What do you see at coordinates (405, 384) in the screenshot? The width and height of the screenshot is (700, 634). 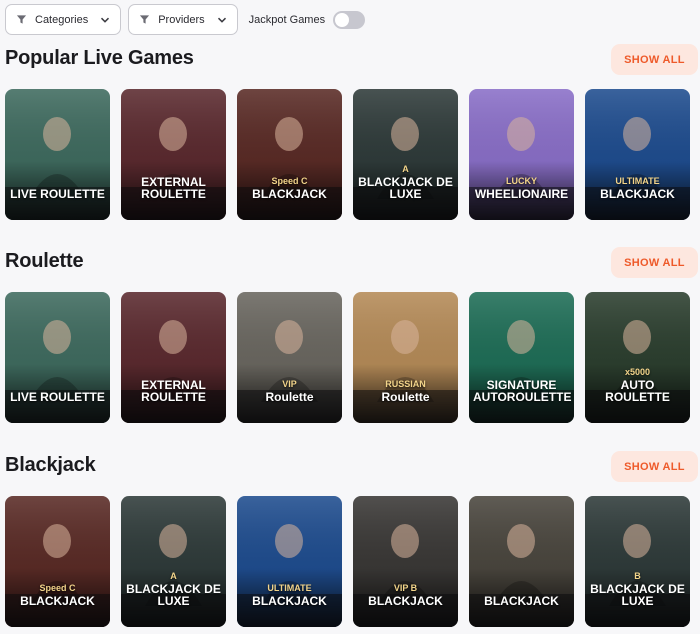 I see `game-subtitle: RUSSIAN` at bounding box center [405, 384].